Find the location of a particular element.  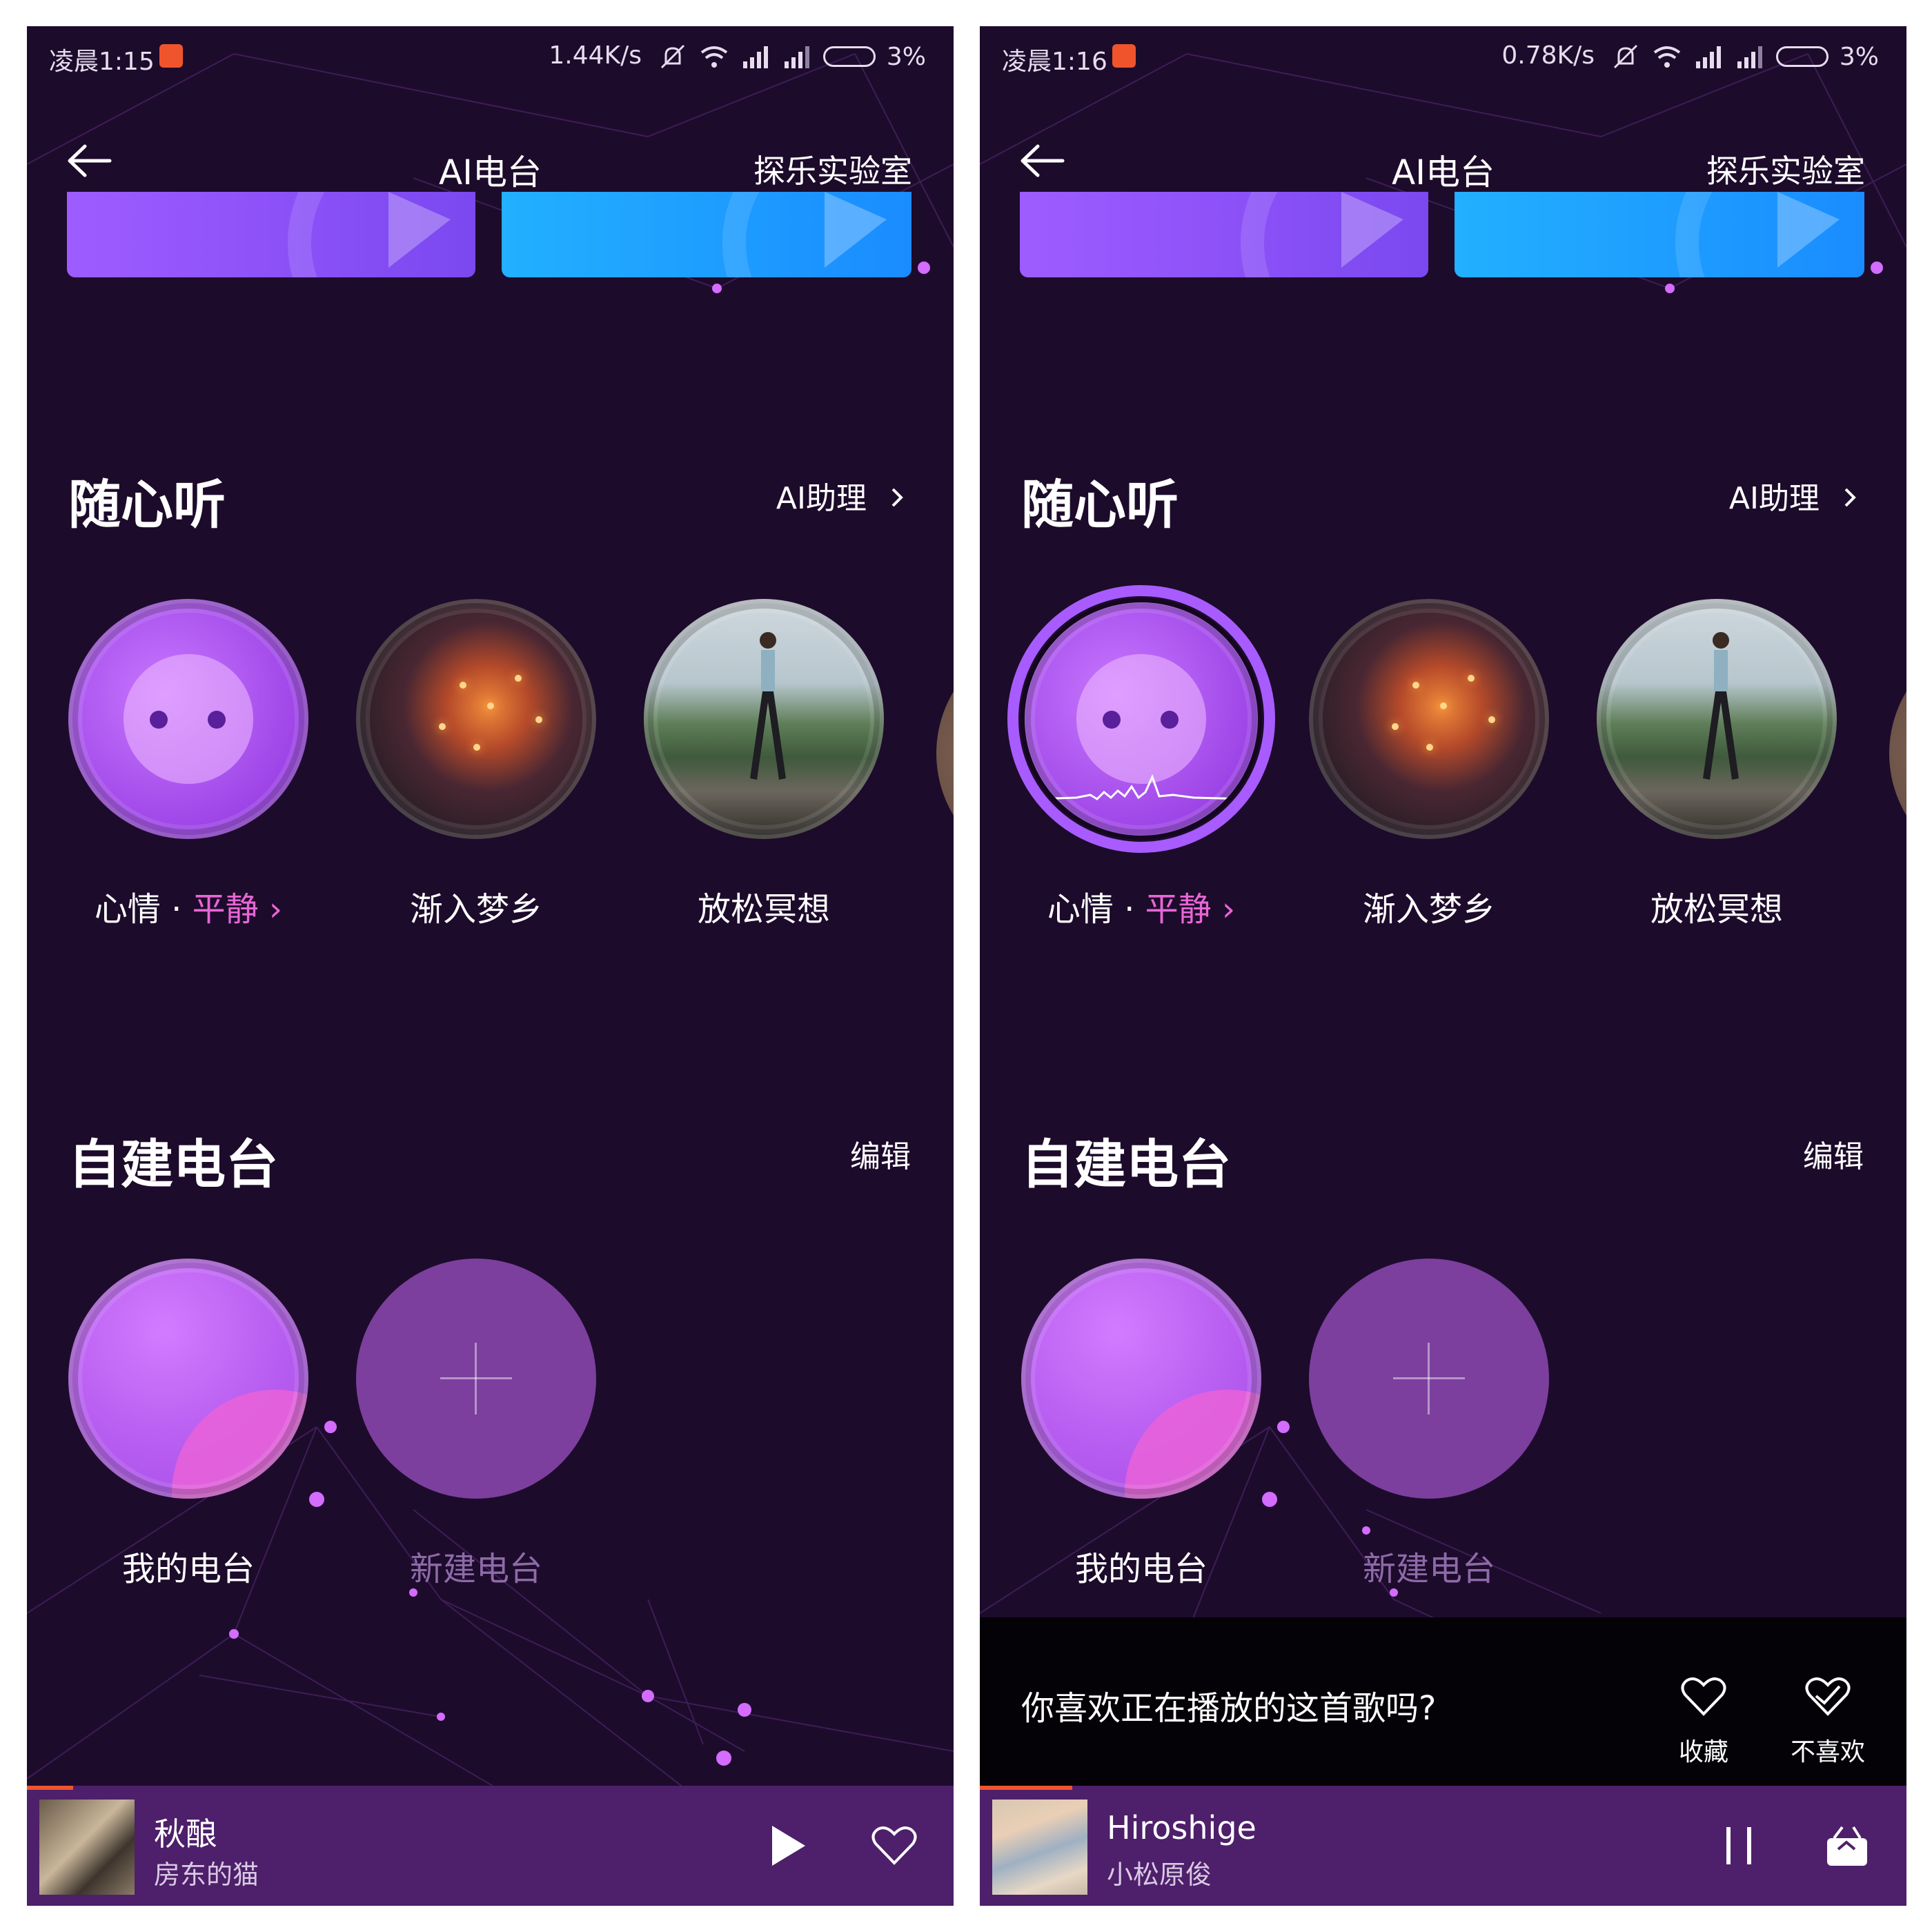

mood-face-icon is located at coordinates (188, 719).